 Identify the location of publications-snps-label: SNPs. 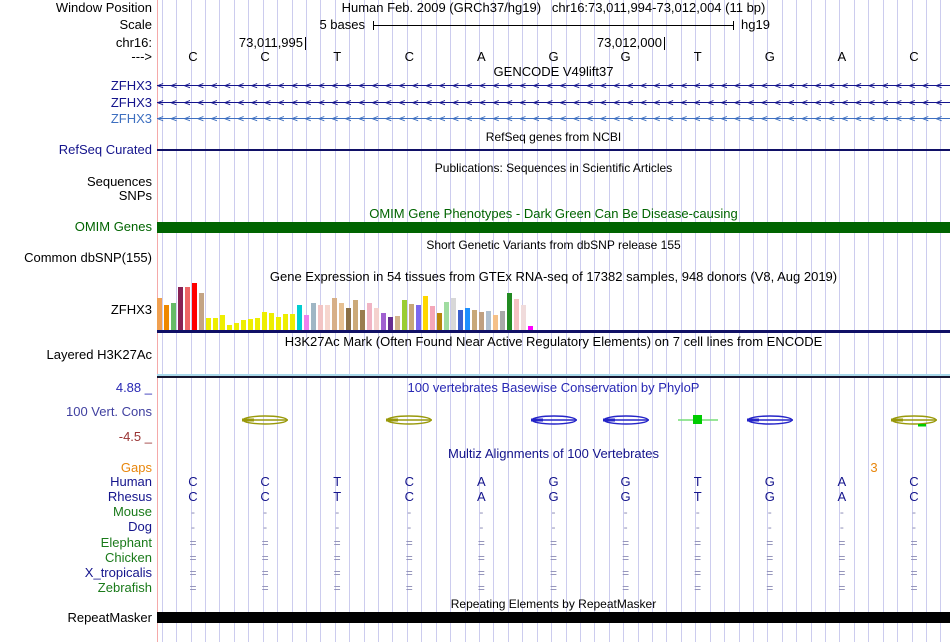
(76, 196).